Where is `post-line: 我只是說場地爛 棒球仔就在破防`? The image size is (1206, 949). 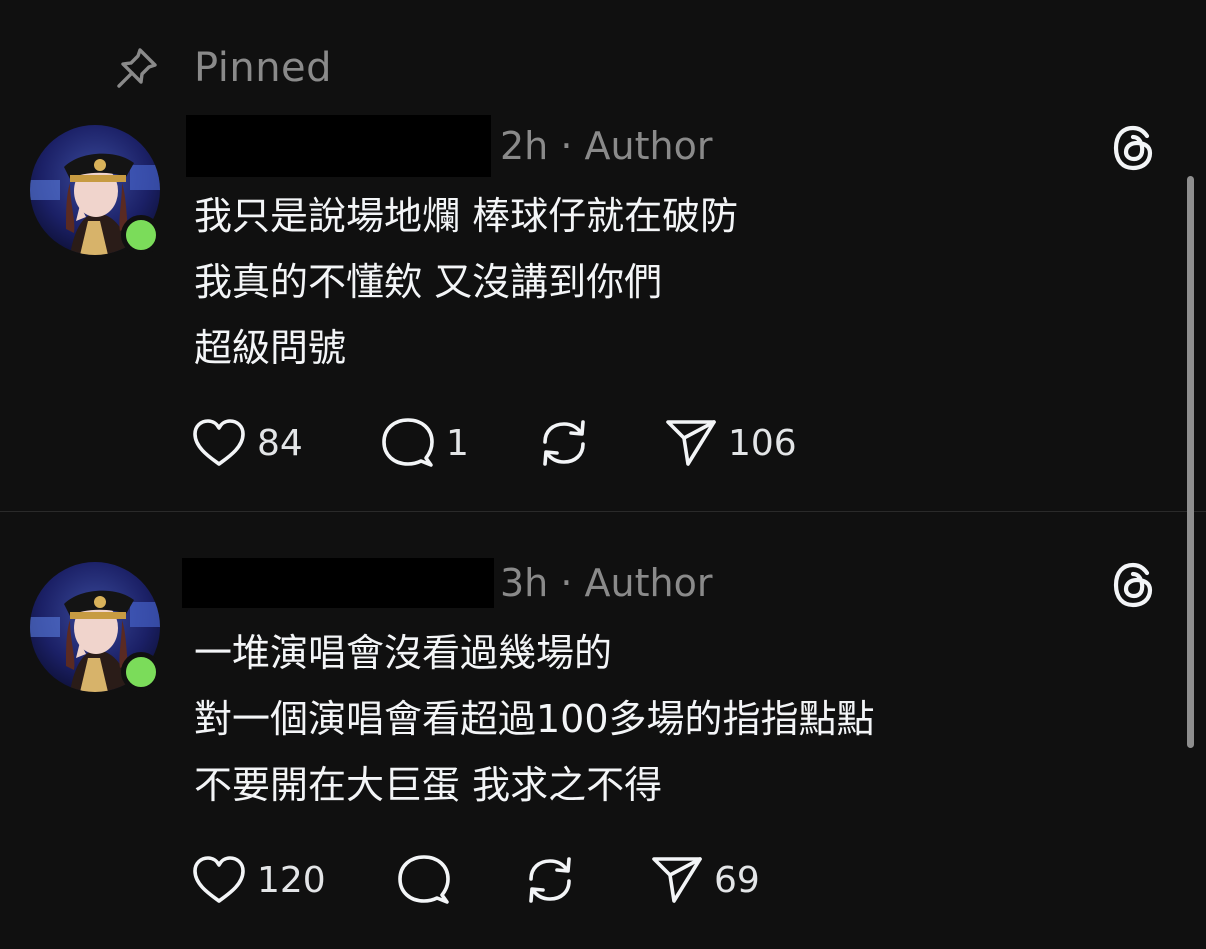
post-line: 我只是說場地爛 棒球仔就在破防 is located at coordinates (466, 216).